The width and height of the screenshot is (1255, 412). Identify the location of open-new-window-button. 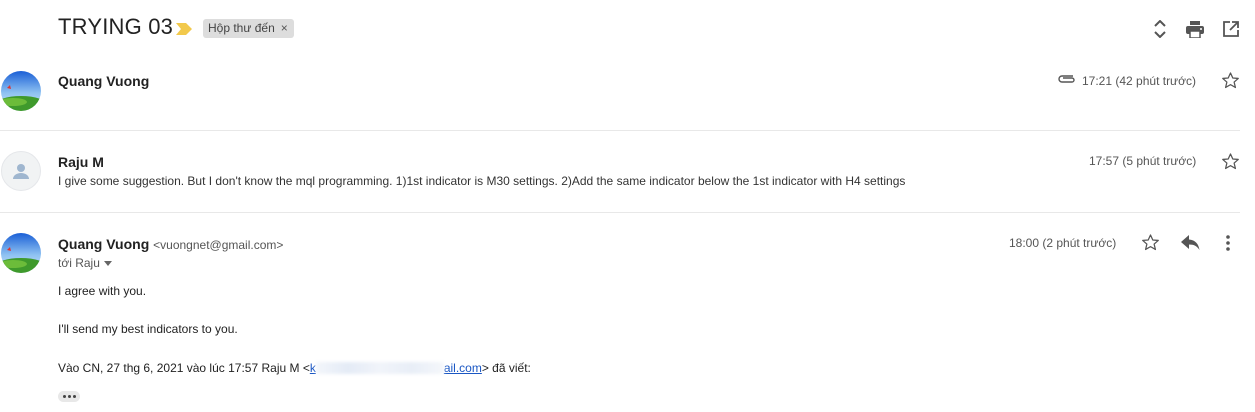
(1231, 29).